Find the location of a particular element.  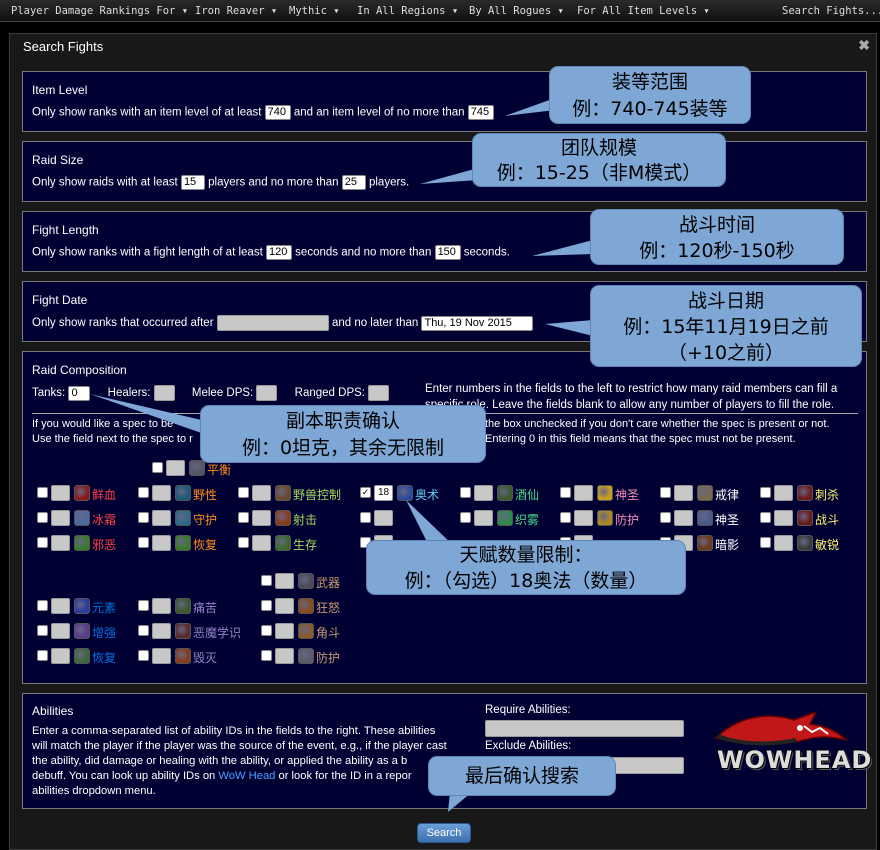

search-button: Search is located at coordinates (444, 833).